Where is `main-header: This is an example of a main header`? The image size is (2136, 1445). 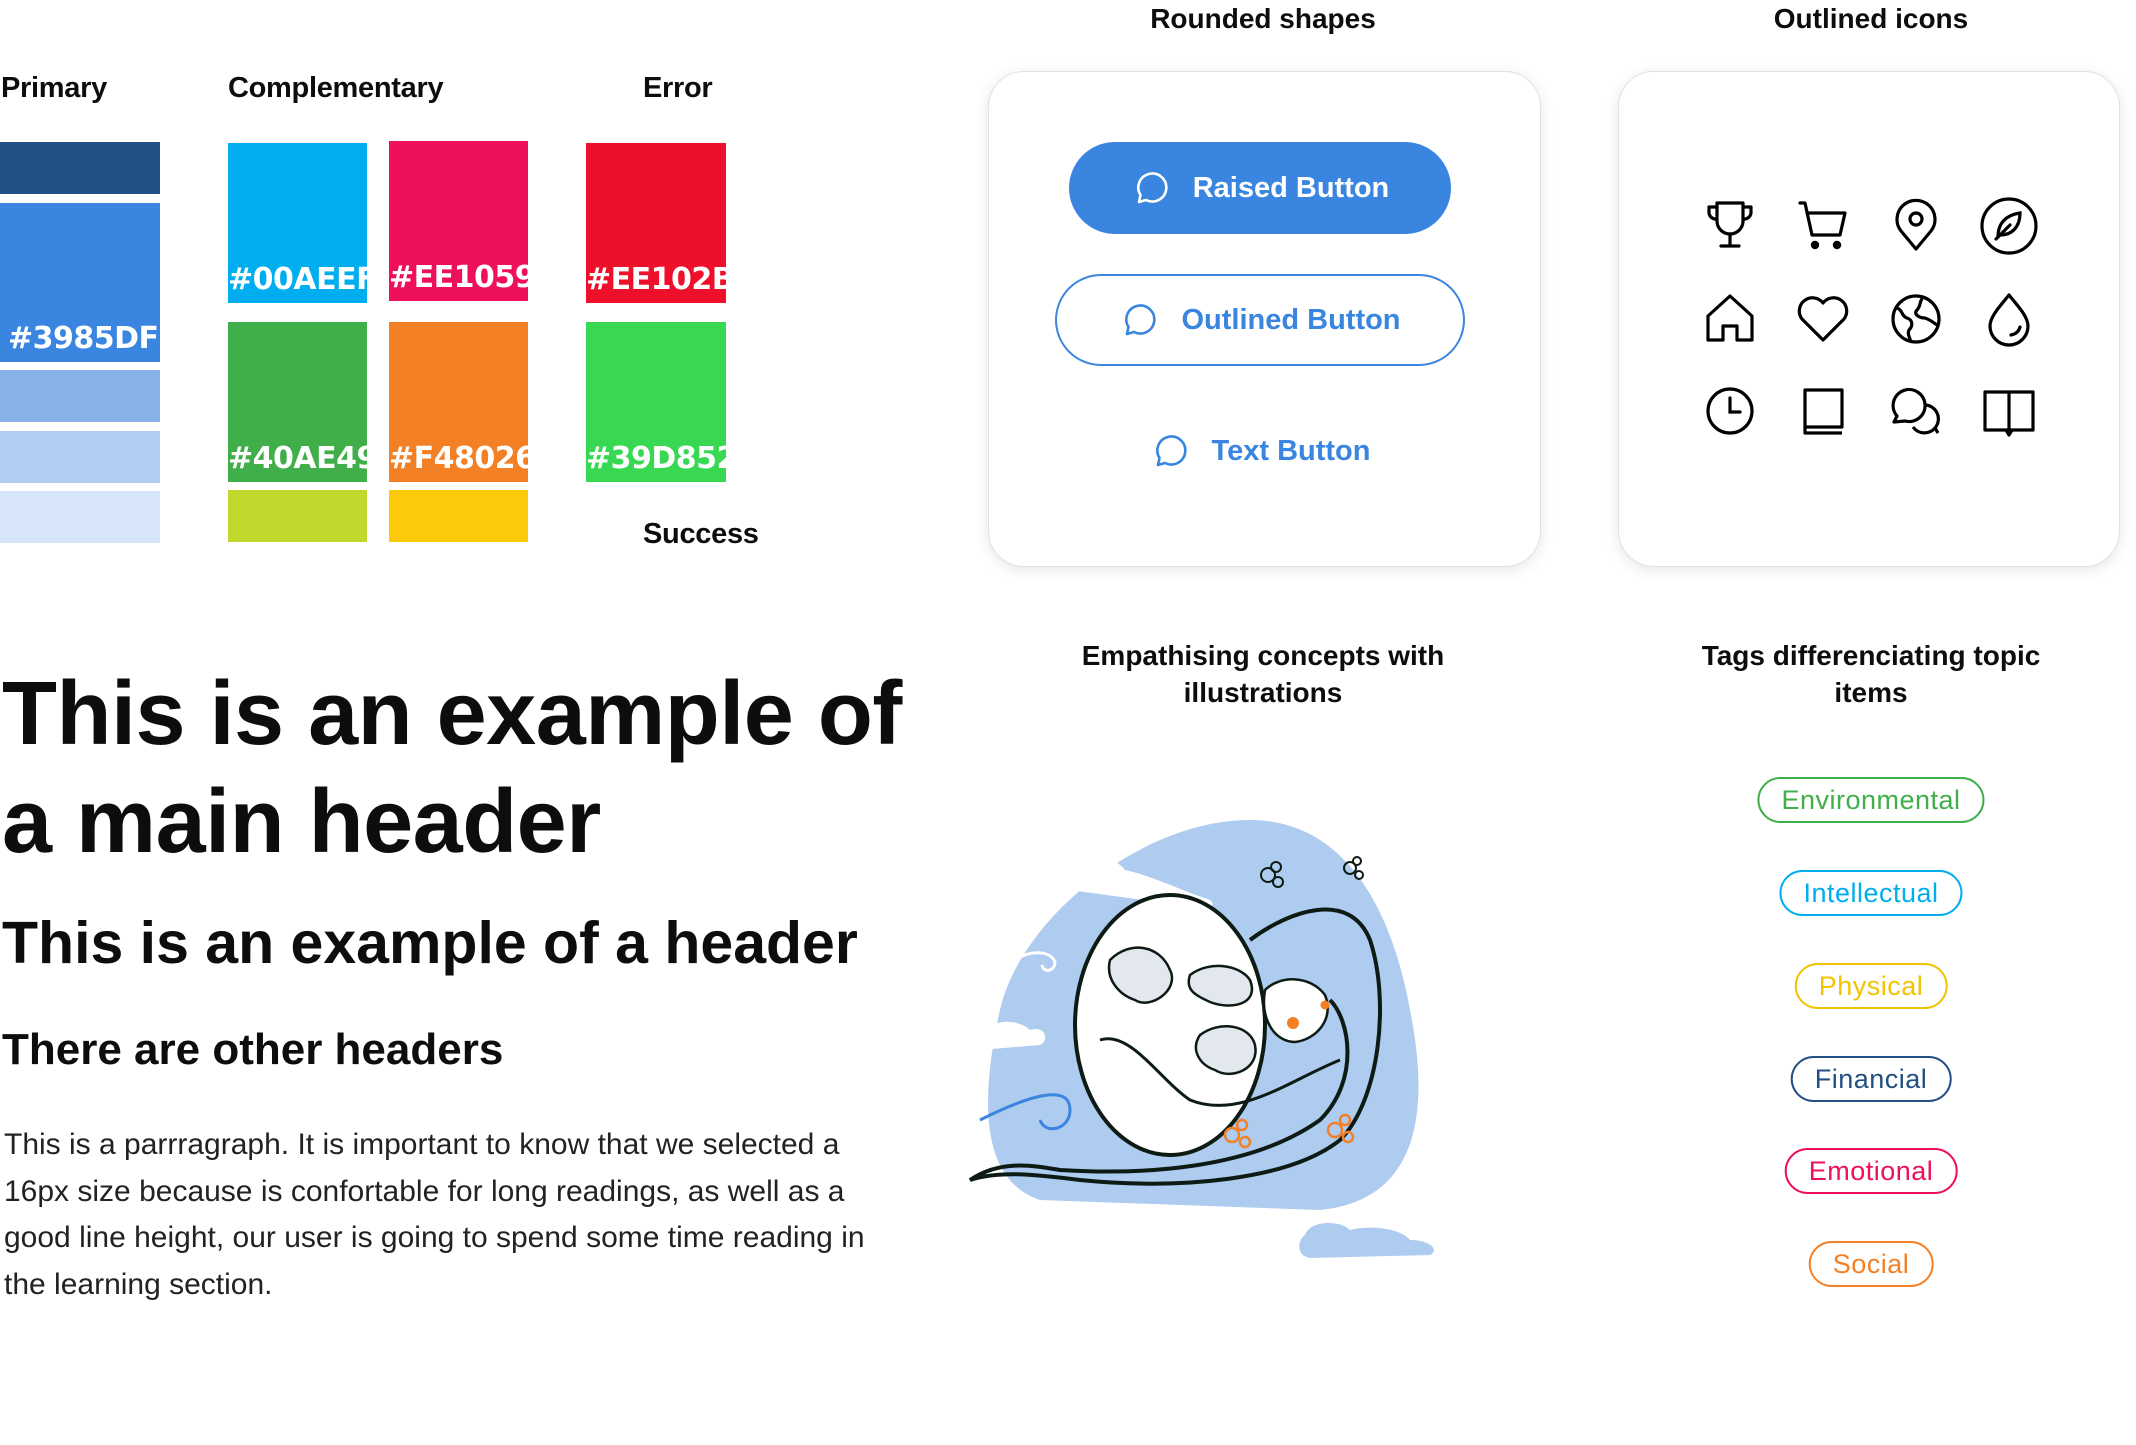
main-header: This is an example of a main header is located at coordinates (452, 768).